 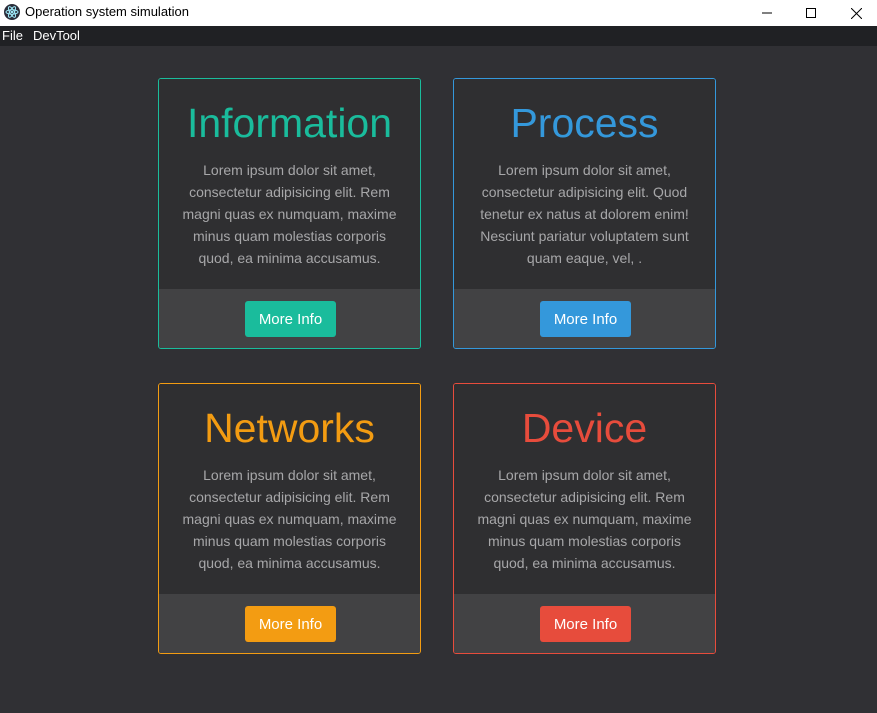 I want to click on card-title: Information, so click(x=289, y=123).